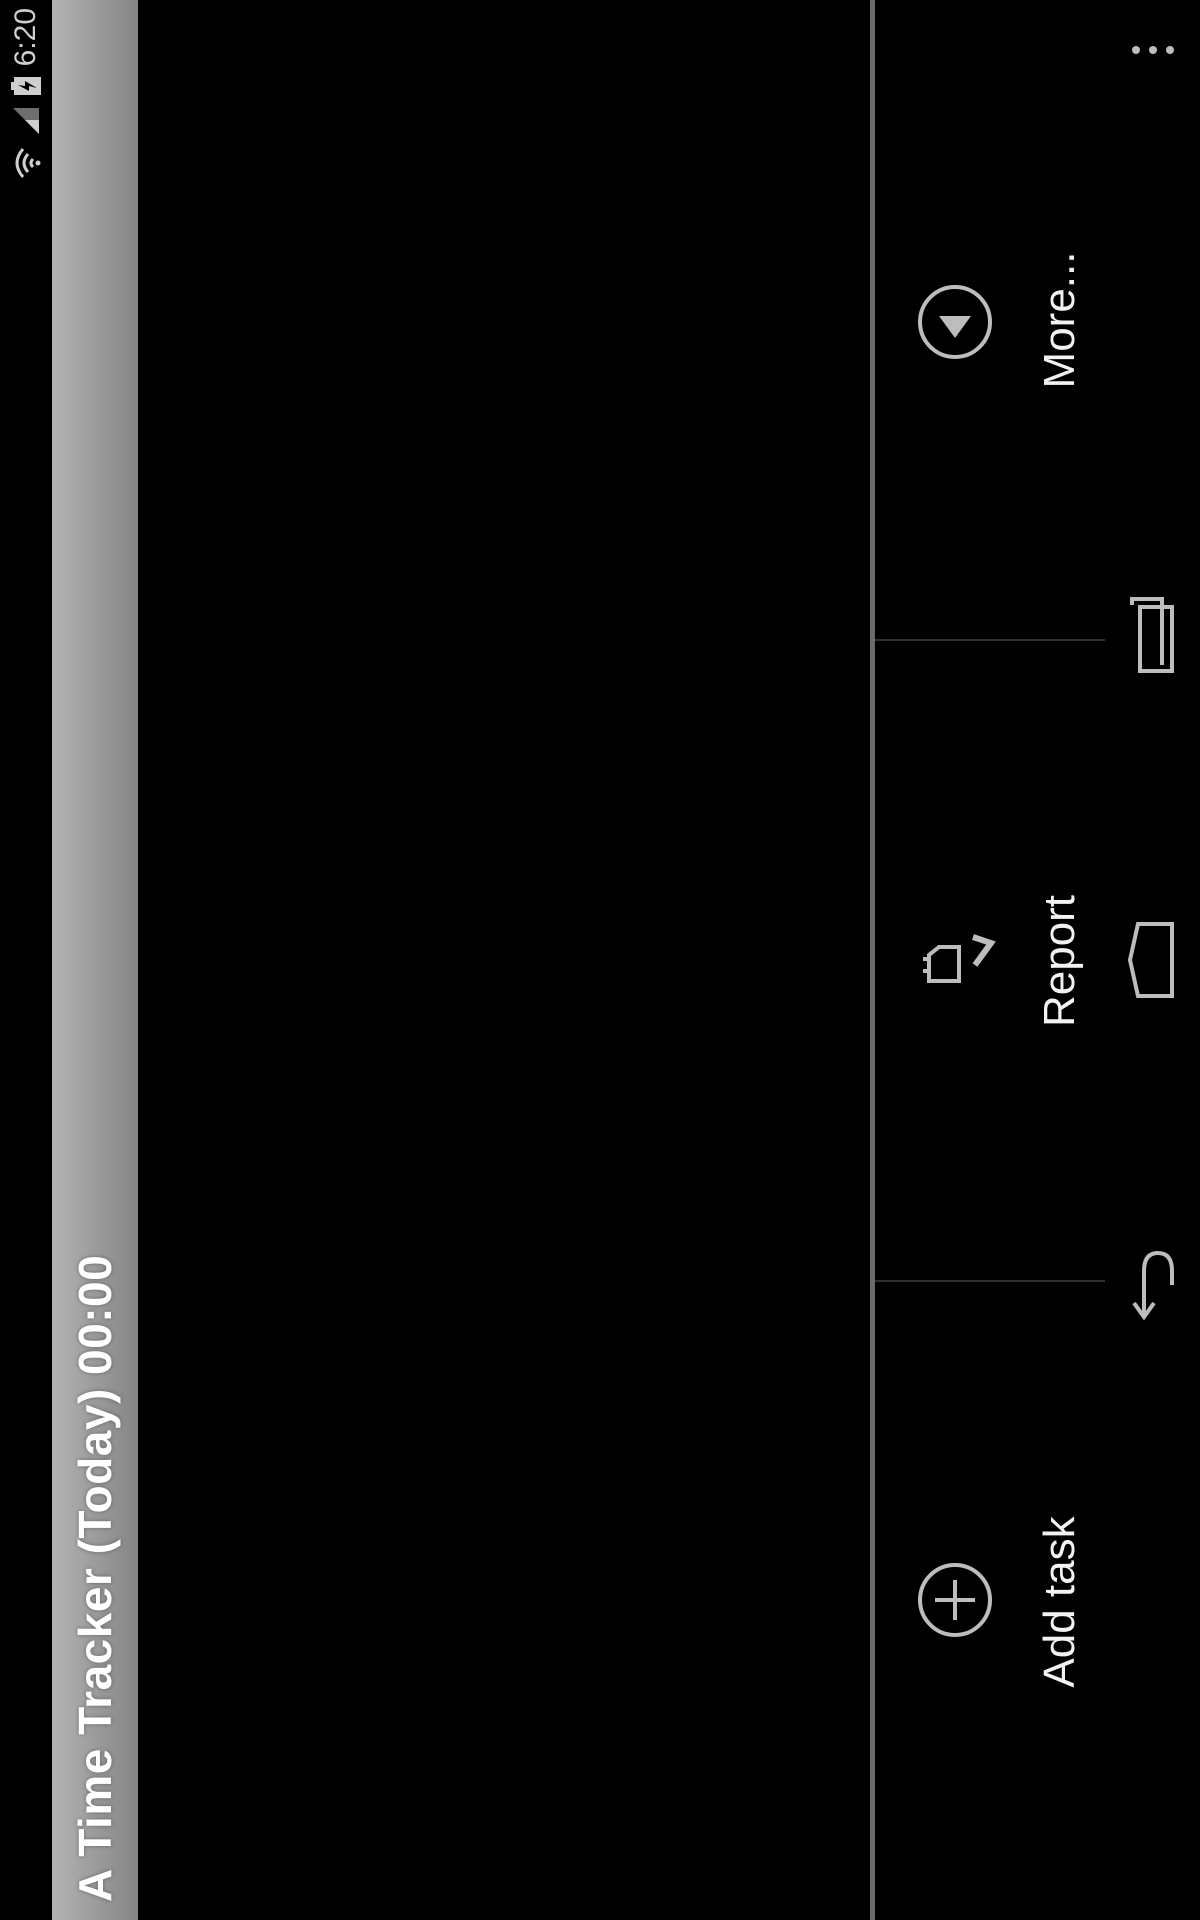 The width and height of the screenshot is (1200, 1920). I want to click on battery-charging-icon, so click(26, 86).